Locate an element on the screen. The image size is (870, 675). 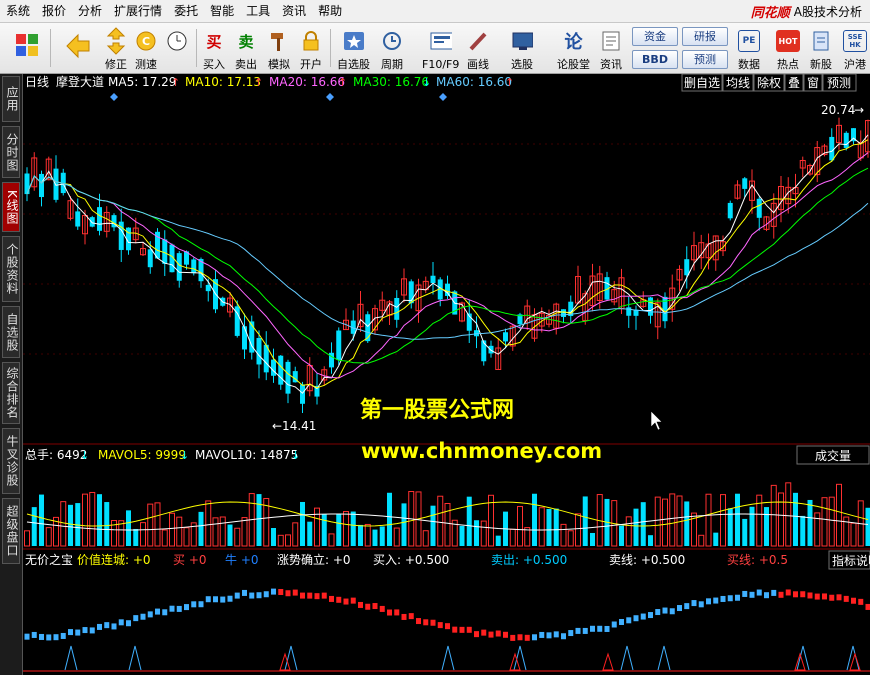
shanghai-hk-button: SSE HK 沪港 is located at coordinates (855, 49).